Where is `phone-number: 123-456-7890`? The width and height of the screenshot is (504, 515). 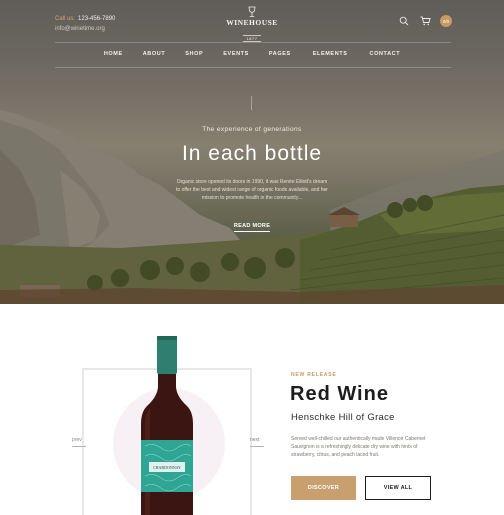 phone-number: 123-456-7890 is located at coordinates (96, 19).